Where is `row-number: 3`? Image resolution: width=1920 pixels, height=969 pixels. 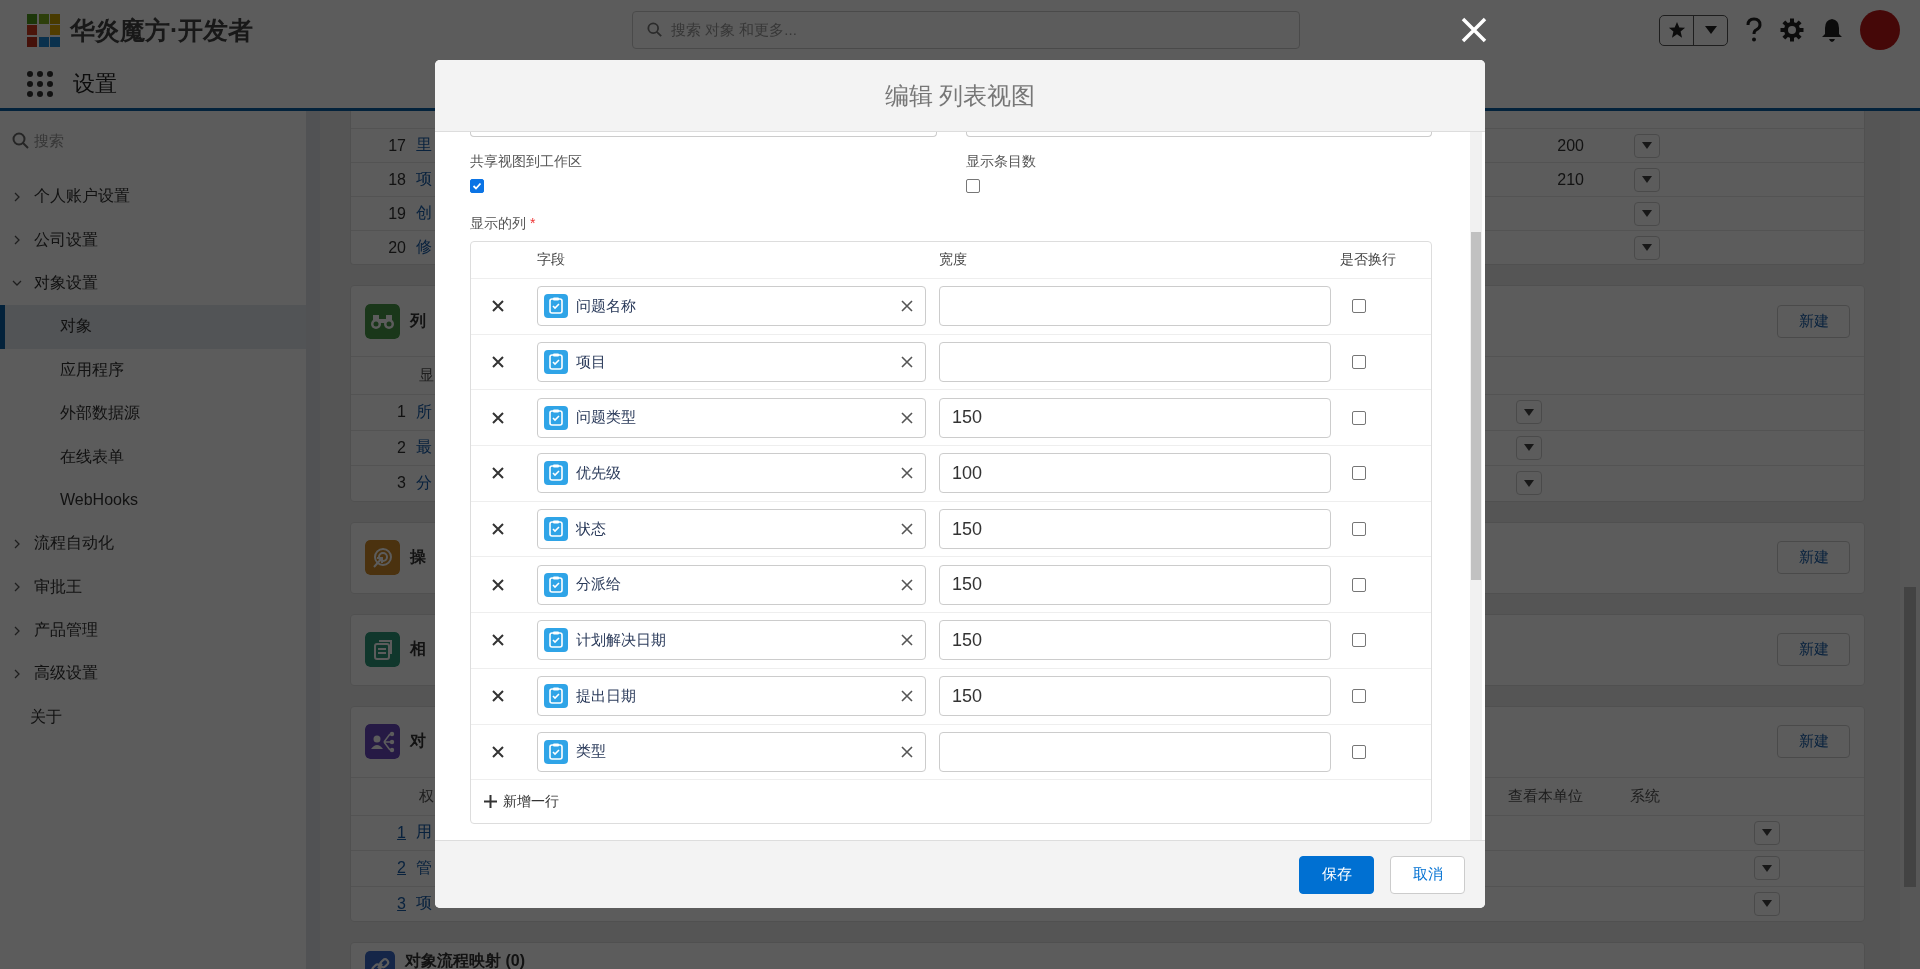
row-number: 3 is located at coordinates (378, 903).